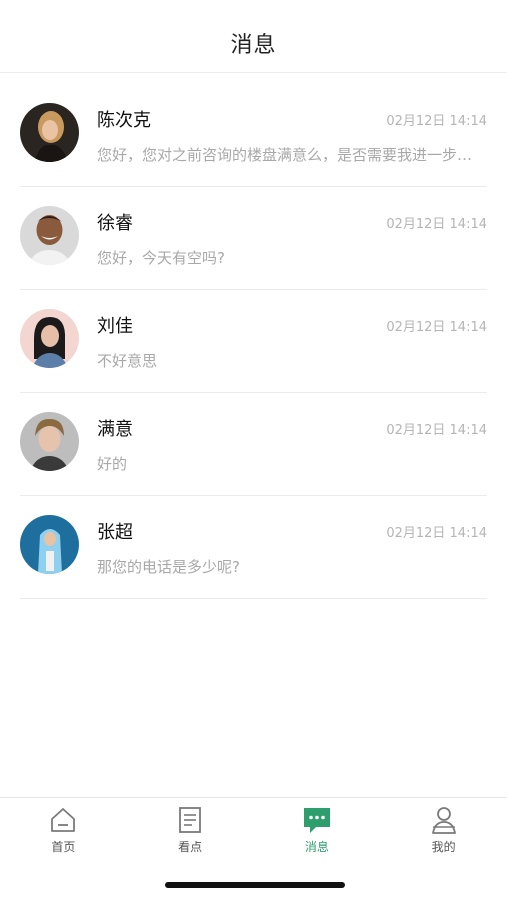 The height and width of the screenshot is (900, 507). What do you see at coordinates (63, 820) in the screenshot?
I see `home-icon` at bounding box center [63, 820].